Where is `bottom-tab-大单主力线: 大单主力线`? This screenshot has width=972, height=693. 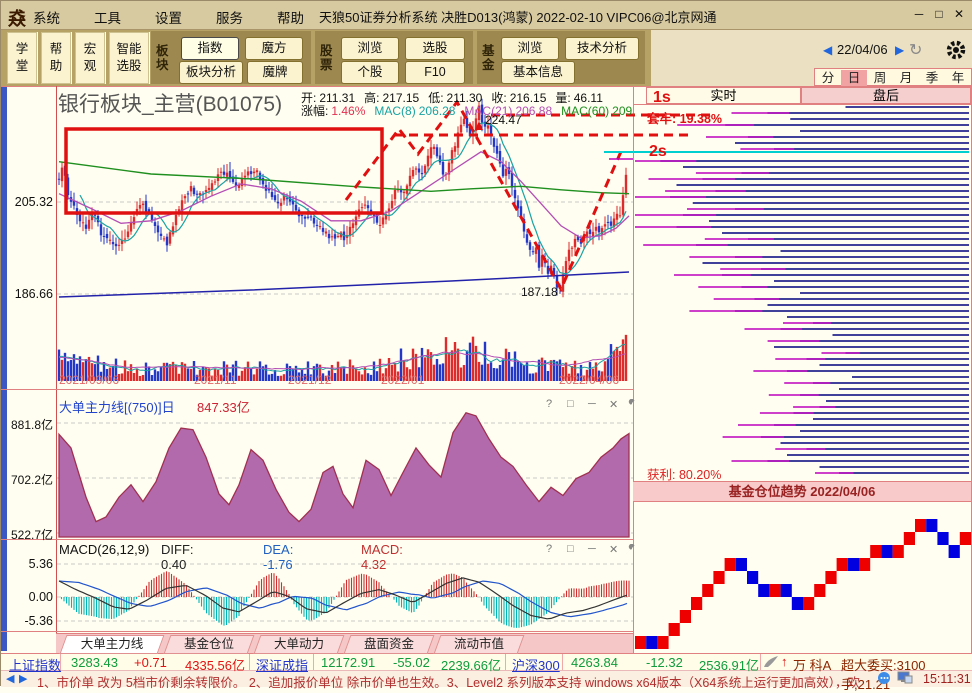 bottom-tab-大单主力线: 大单主力线 is located at coordinates (112, 644).